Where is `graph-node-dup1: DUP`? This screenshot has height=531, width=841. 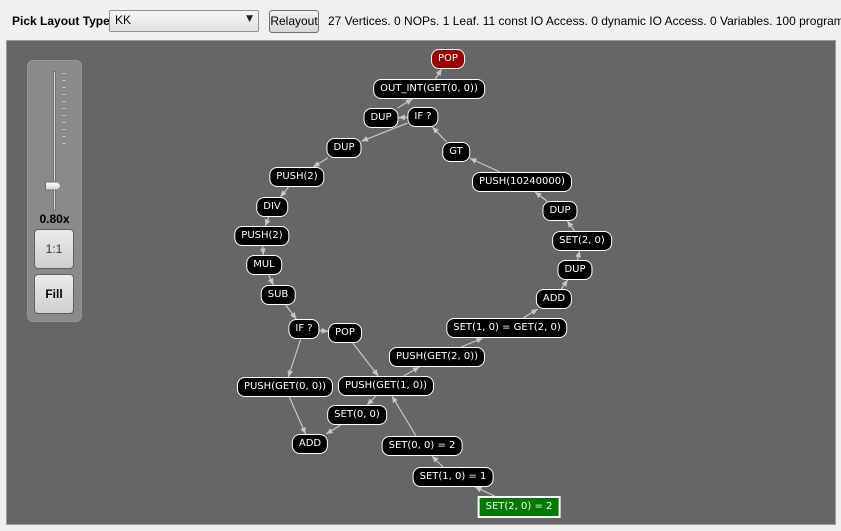
graph-node-dup1: DUP is located at coordinates (381, 118).